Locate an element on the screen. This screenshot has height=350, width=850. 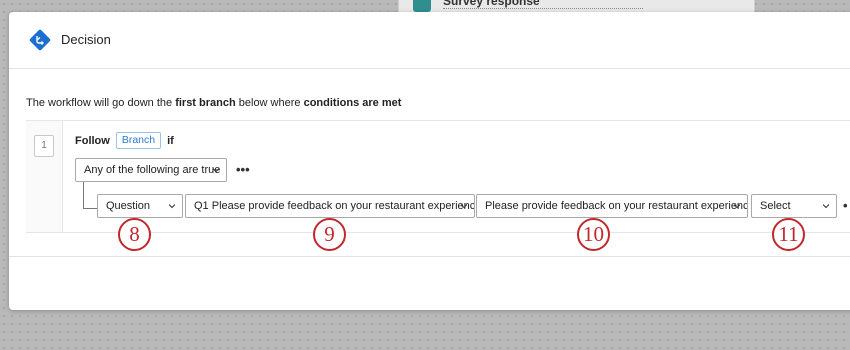
intro-first-branch: first branch is located at coordinates (205, 103).